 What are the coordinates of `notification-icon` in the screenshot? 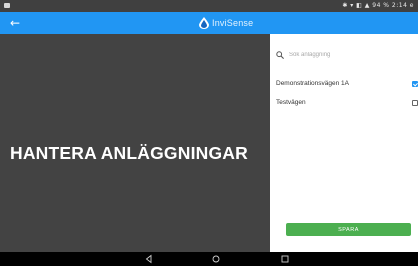 It's located at (7, 5).